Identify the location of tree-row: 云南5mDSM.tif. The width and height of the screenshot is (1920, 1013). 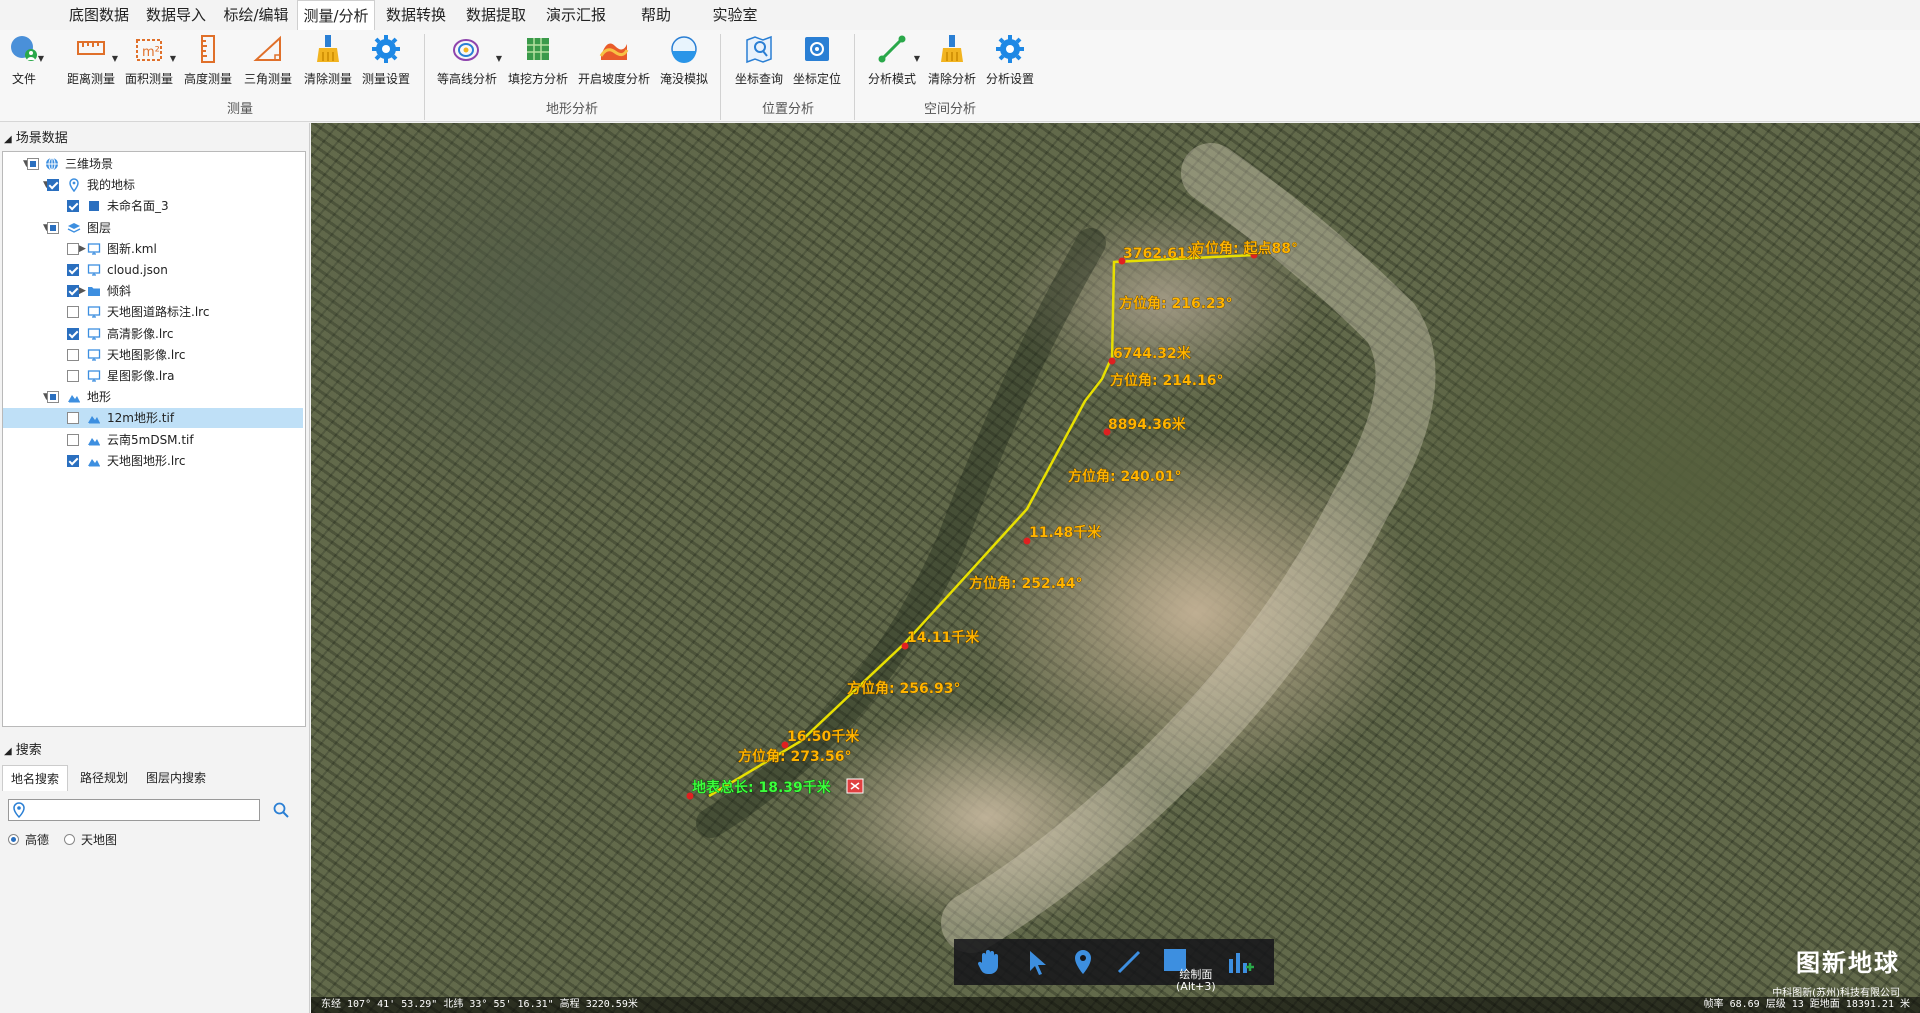
(153, 440).